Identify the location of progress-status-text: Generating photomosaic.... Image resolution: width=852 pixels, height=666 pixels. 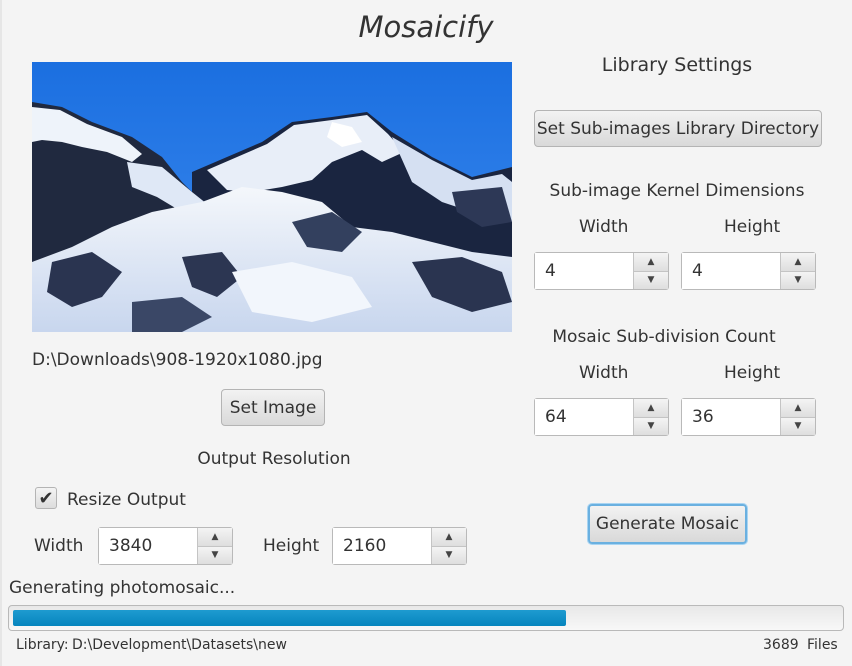
(122, 588).